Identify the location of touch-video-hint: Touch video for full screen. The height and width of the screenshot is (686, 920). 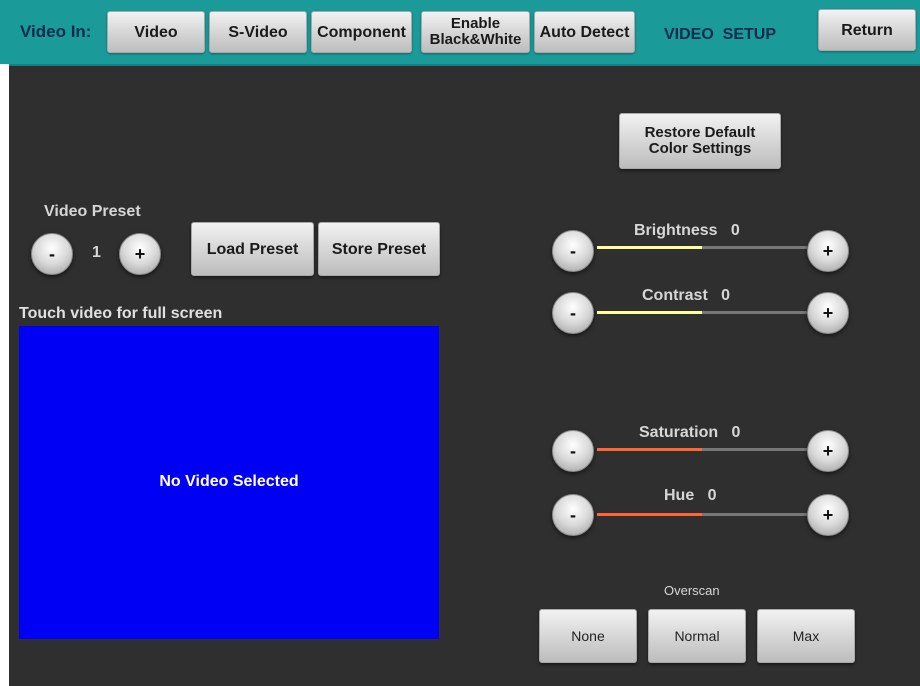
(121, 313).